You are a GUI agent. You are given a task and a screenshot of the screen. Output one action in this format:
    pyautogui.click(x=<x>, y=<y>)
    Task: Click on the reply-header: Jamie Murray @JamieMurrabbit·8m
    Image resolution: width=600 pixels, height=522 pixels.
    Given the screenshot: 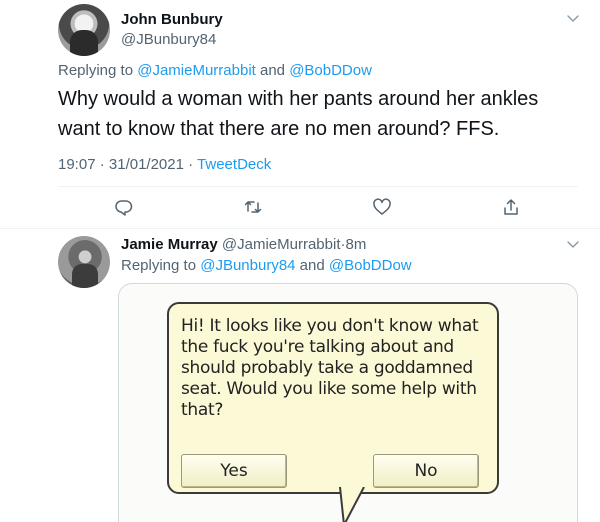 What is the action you would take?
    pyautogui.click(x=243, y=244)
    